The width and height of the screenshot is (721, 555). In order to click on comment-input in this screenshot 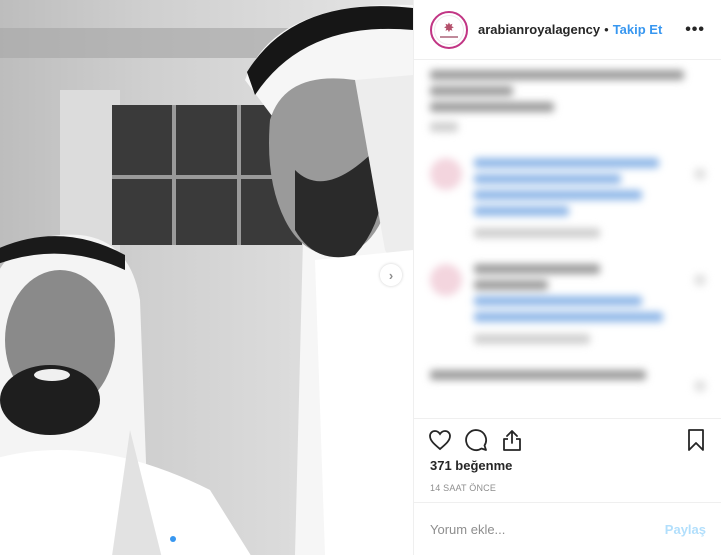, I will do `click(547, 529)`.